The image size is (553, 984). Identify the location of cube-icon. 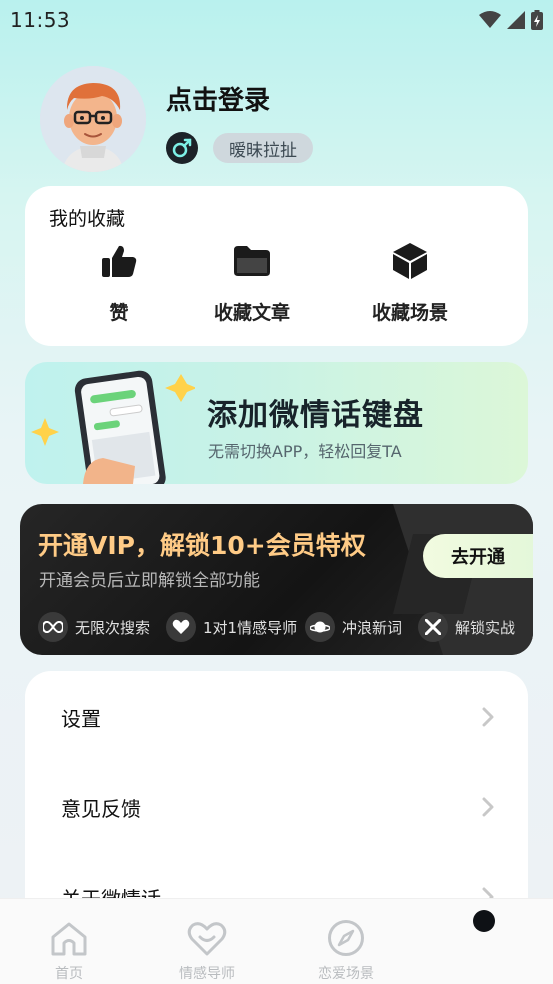
(410, 261).